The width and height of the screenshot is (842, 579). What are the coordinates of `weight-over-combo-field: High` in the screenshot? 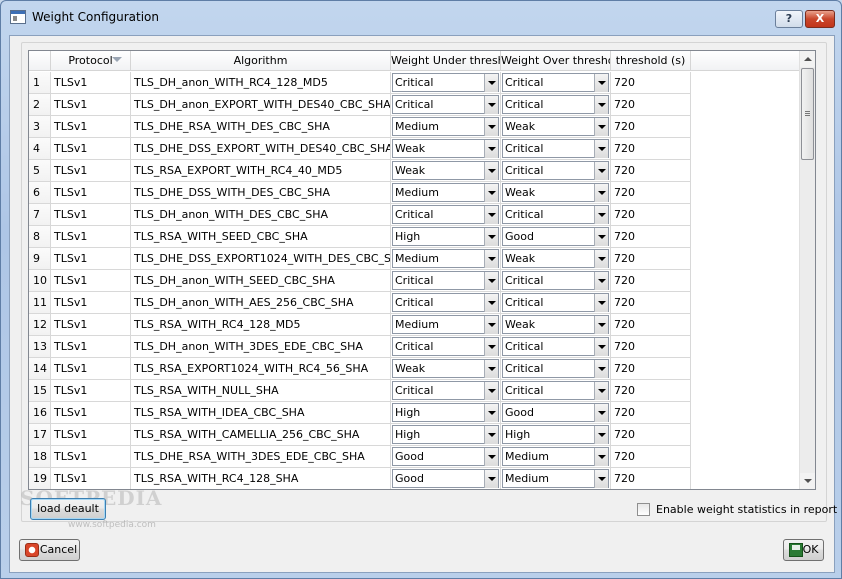 It's located at (555, 434).